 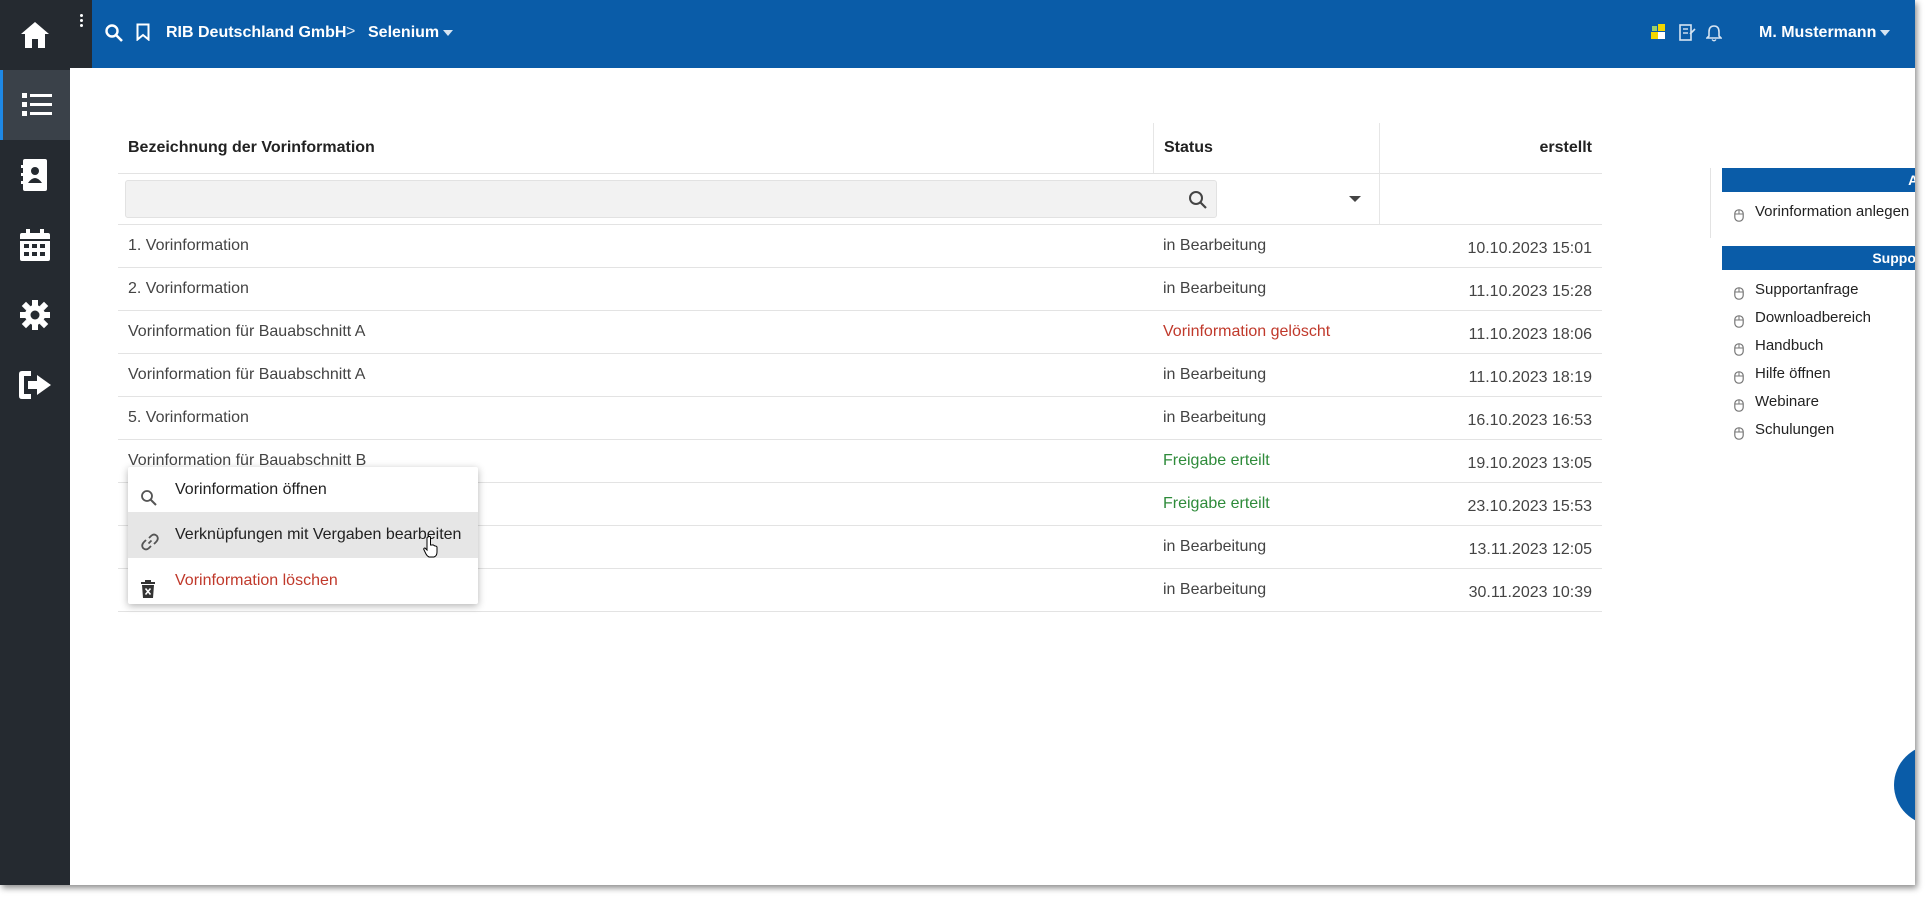 I want to click on row-created: 16.10.2023 16:53, so click(x=1529, y=420).